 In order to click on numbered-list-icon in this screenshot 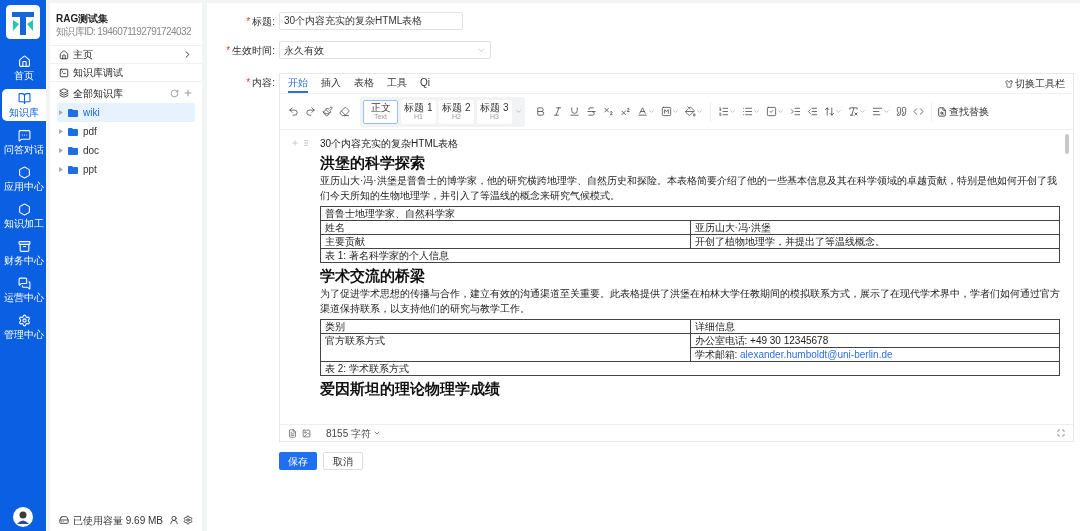, I will do `click(723, 111)`.